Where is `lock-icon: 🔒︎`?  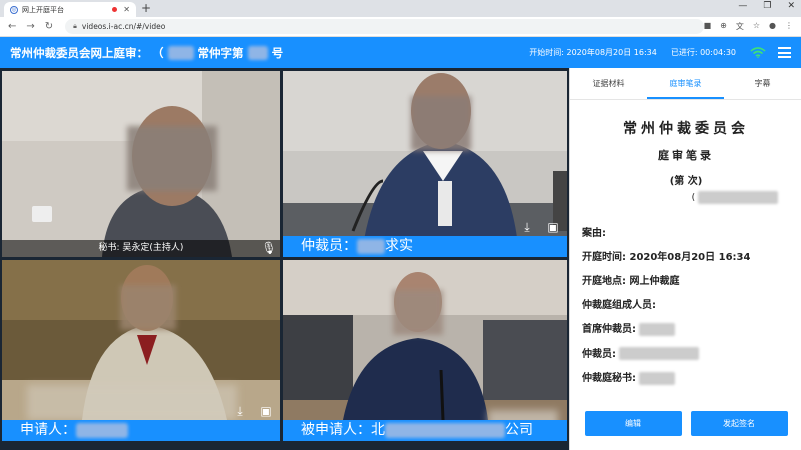 lock-icon: 🔒︎ is located at coordinates (75, 26).